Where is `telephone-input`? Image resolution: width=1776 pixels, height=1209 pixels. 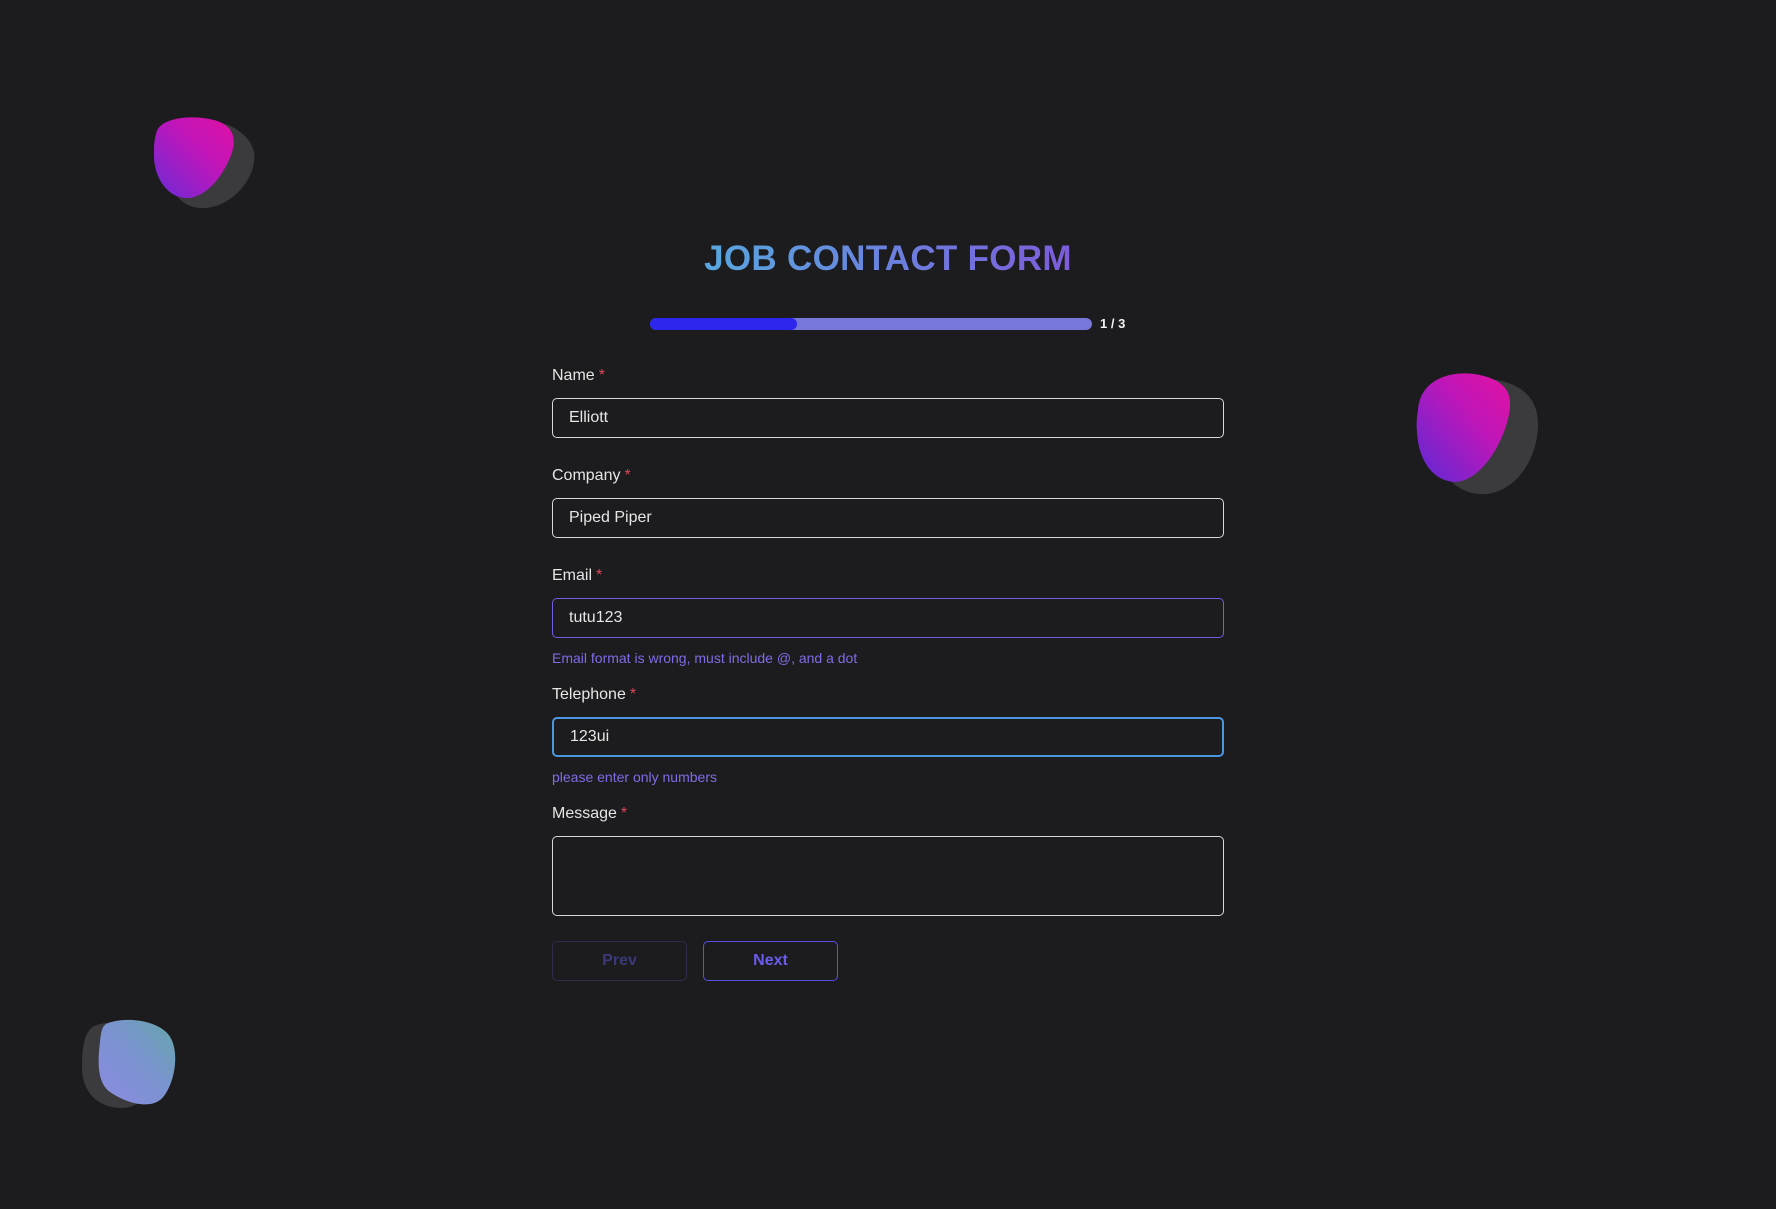 telephone-input is located at coordinates (888, 737).